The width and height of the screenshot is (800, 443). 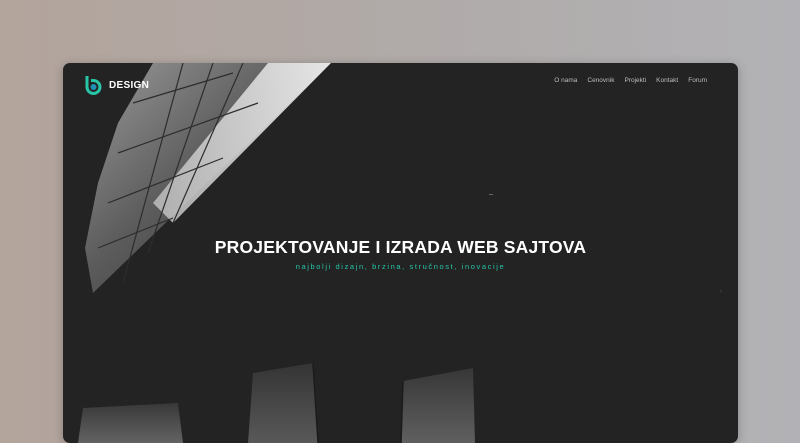 I want to click on nav-item-o-nama: O nama, so click(x=565, y=80).